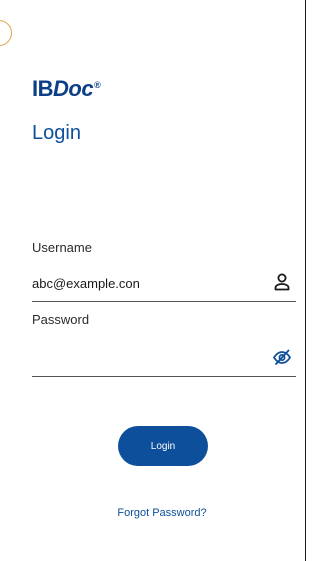 This screenshot has height=561, width=320. What do you see at coordinates (43, 88) in the screenshot?
I see `logo-ib-text: IB` at bounding box center [43, 88].